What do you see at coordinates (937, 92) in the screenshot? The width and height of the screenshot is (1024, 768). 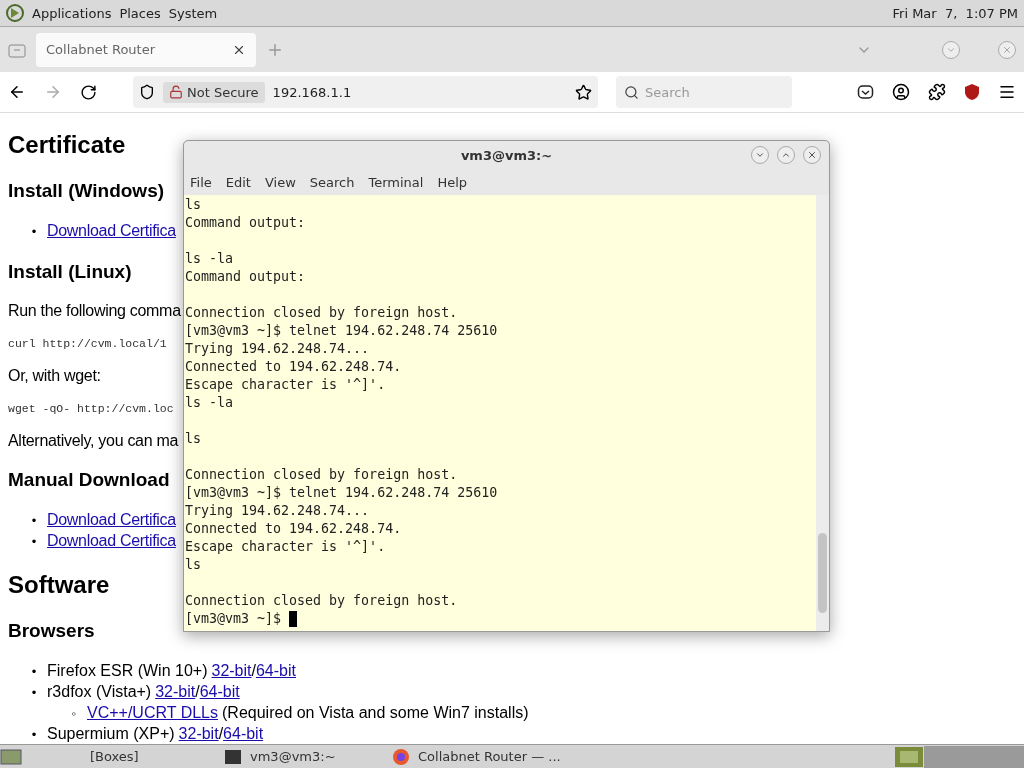 I see `extensions-icon` at bounding box center [937, 92].